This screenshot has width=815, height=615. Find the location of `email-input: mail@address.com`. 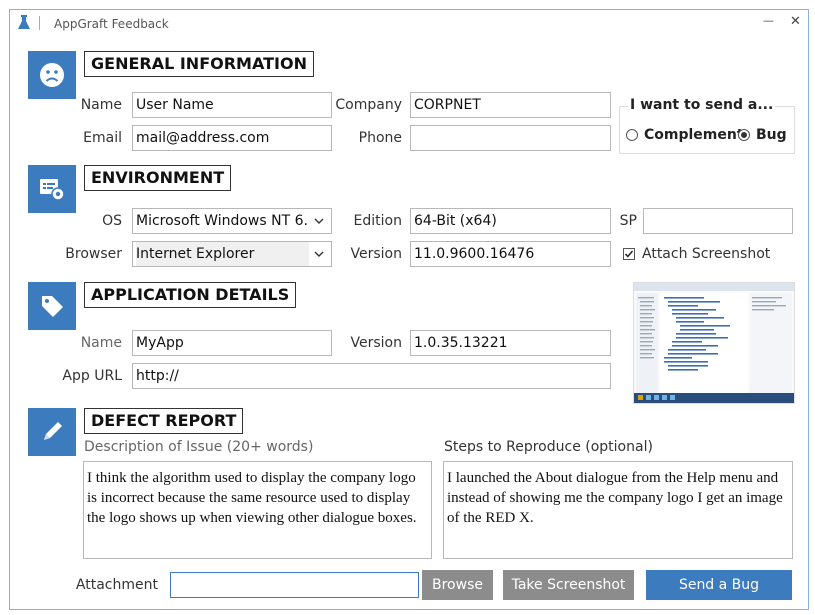

email-input: mail@address.com is located at coordinates (232, 138).